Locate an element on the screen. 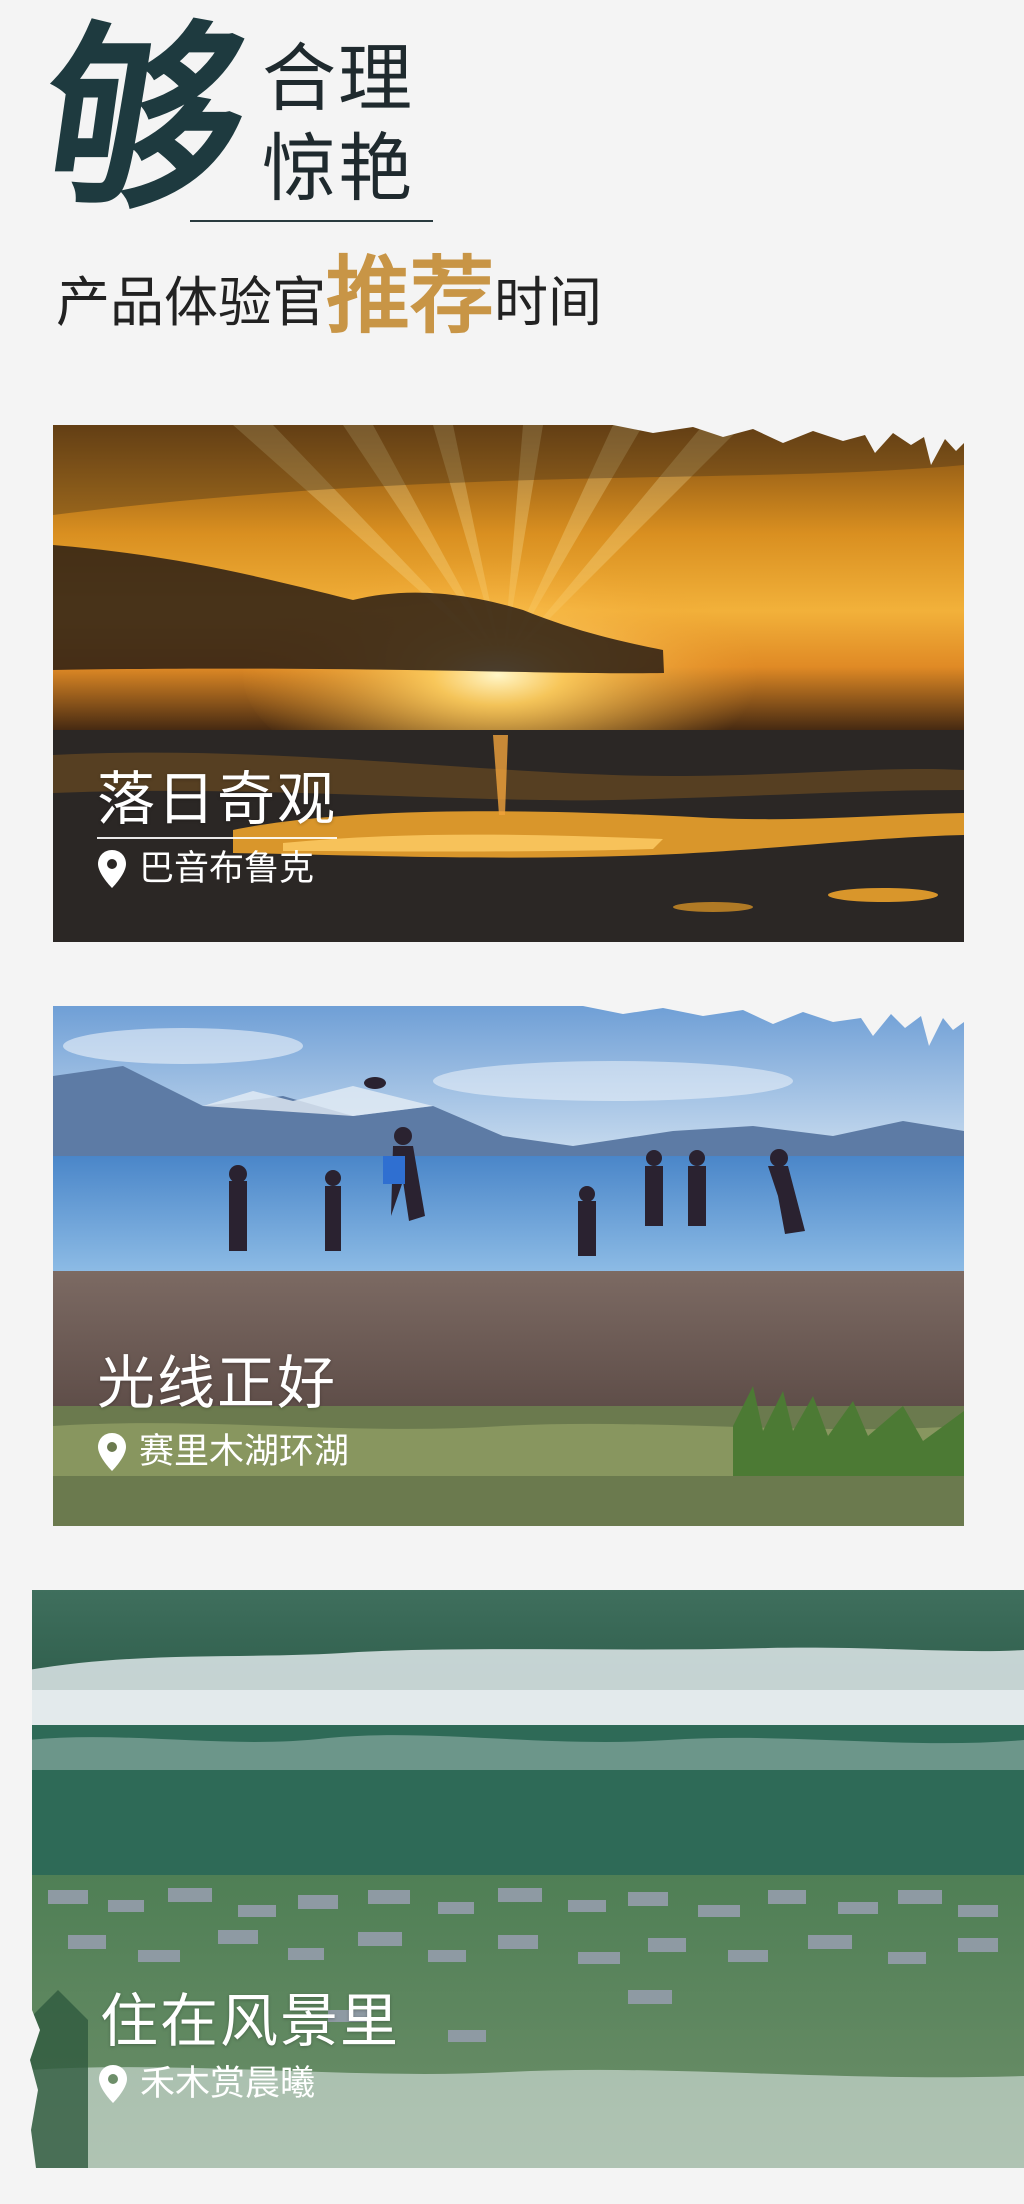 This screenshot has height=2204, width=1024. card-title: 住在风景里 is located at coordinates (250, 2021).